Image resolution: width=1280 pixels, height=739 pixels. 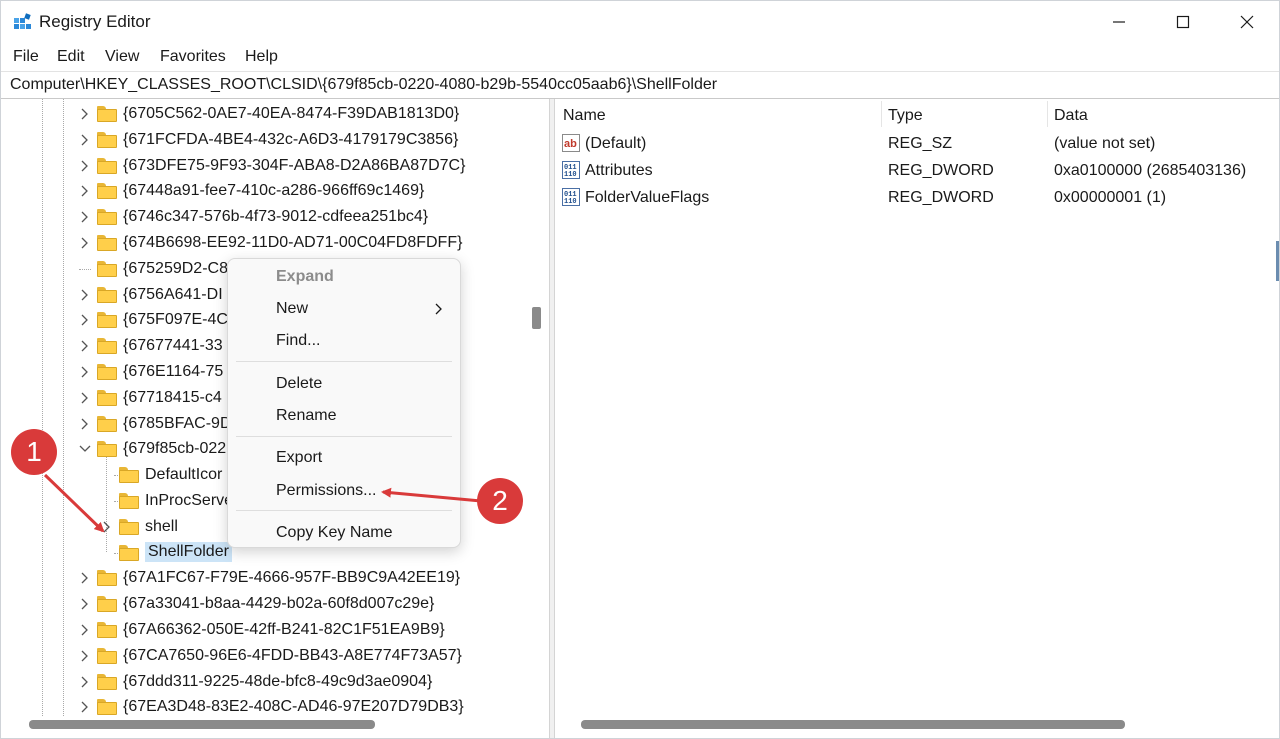 I want to click on tree-node-label: {679f85cb-022, so click(x=174, y=449).